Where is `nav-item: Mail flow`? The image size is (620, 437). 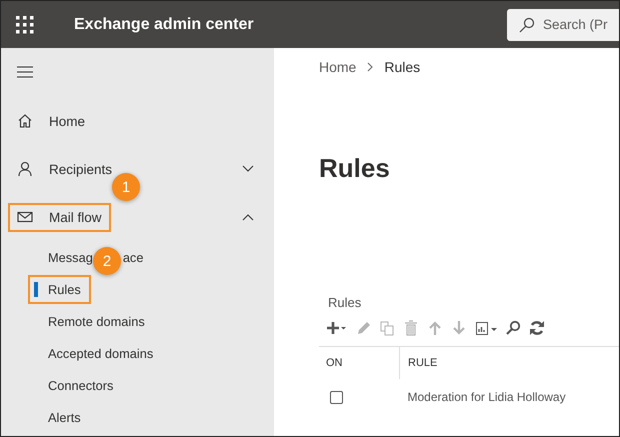 nav-item: Mail flow is located at coordinates (59, 217).